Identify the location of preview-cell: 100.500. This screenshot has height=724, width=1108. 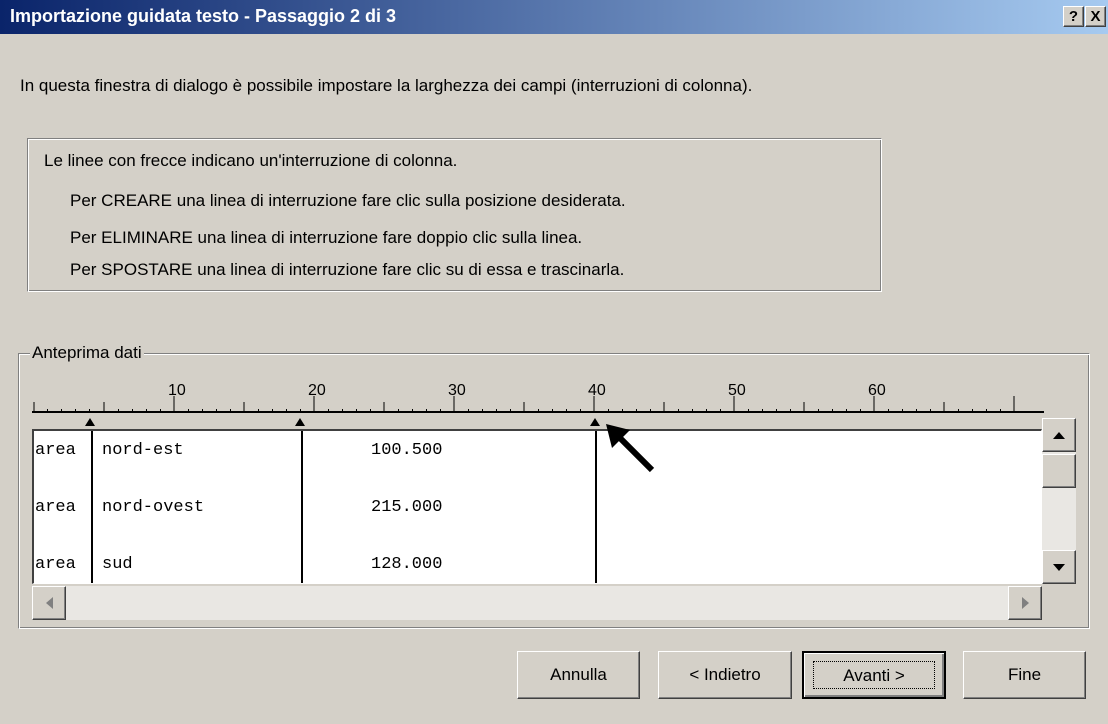
(407, 450).